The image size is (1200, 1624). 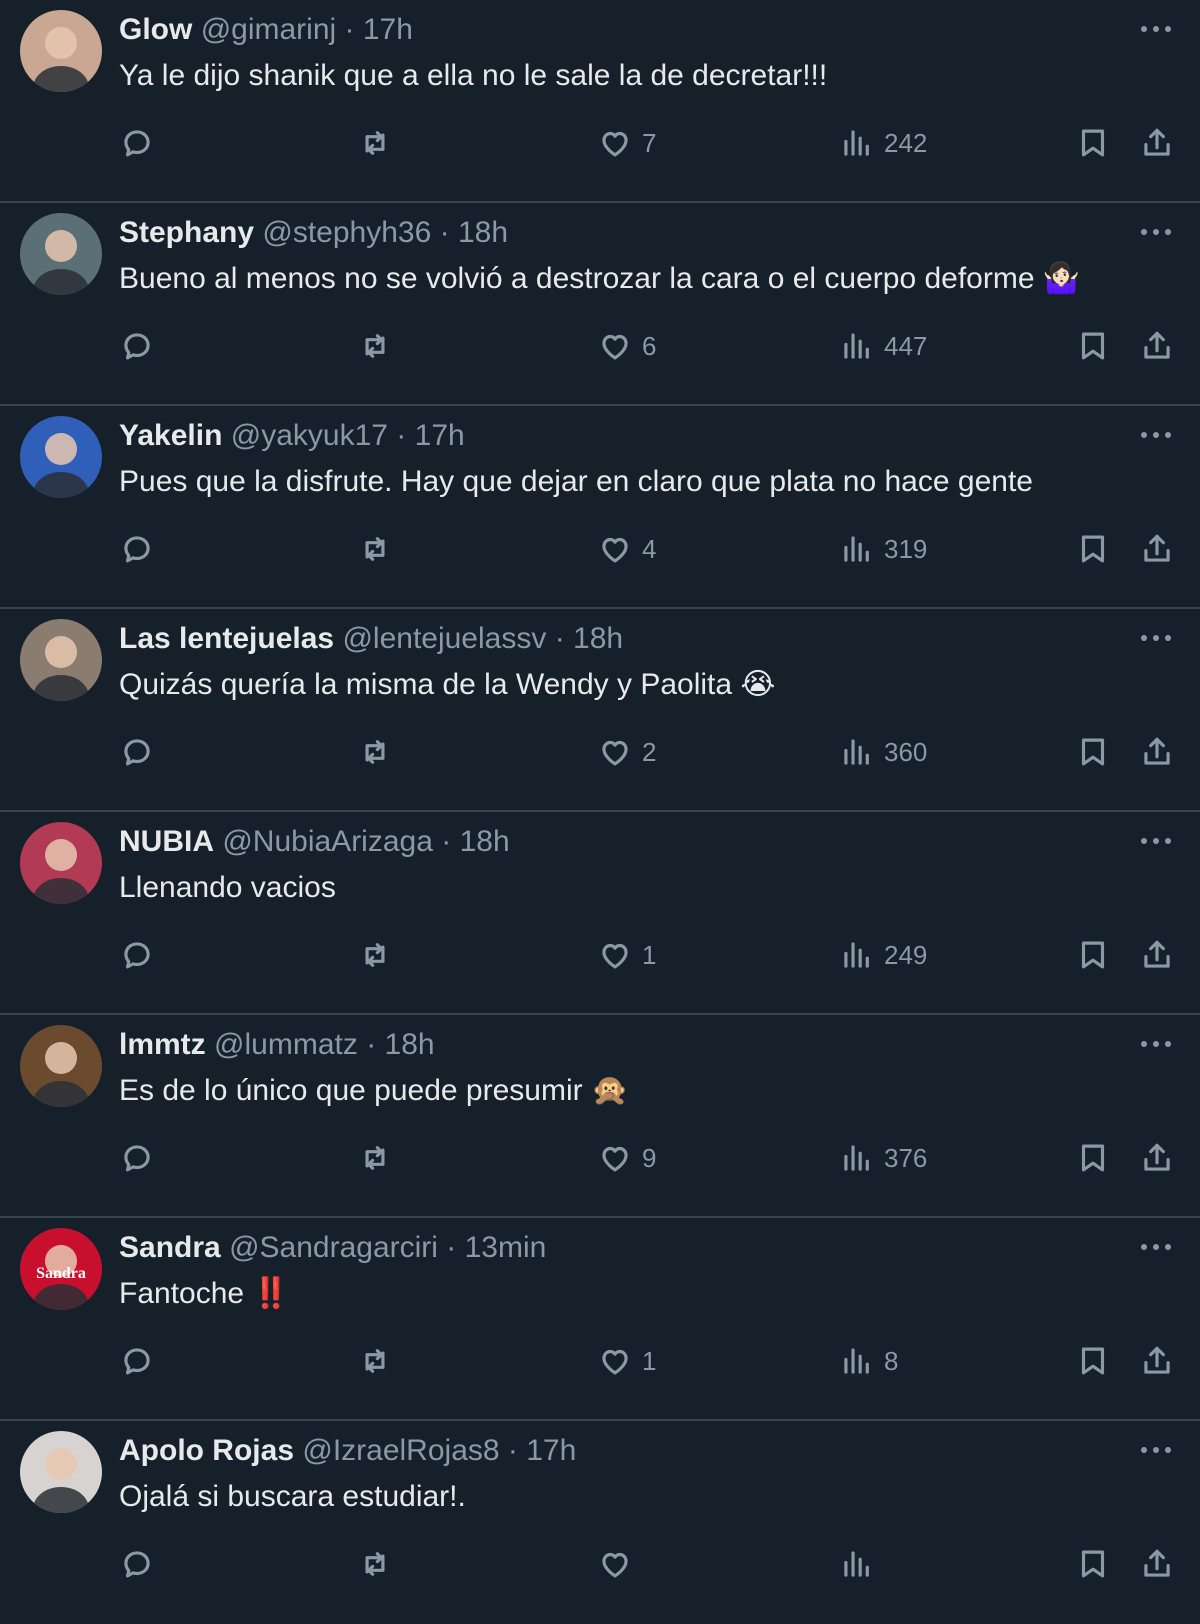 What do you see at coordinates (882, 955) in the screenshot?
I see `views-button: 249` at bounding box center [882, 955].